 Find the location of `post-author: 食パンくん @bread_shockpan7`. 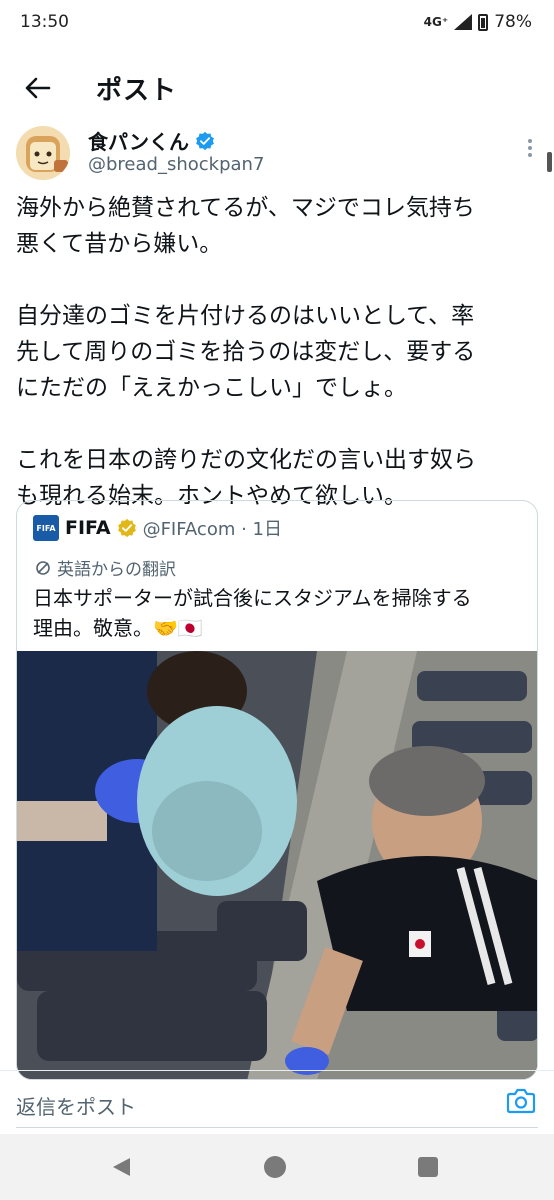

post-author: 食パンくん @bread_shockpan7 is located at coordinates (281, 152).